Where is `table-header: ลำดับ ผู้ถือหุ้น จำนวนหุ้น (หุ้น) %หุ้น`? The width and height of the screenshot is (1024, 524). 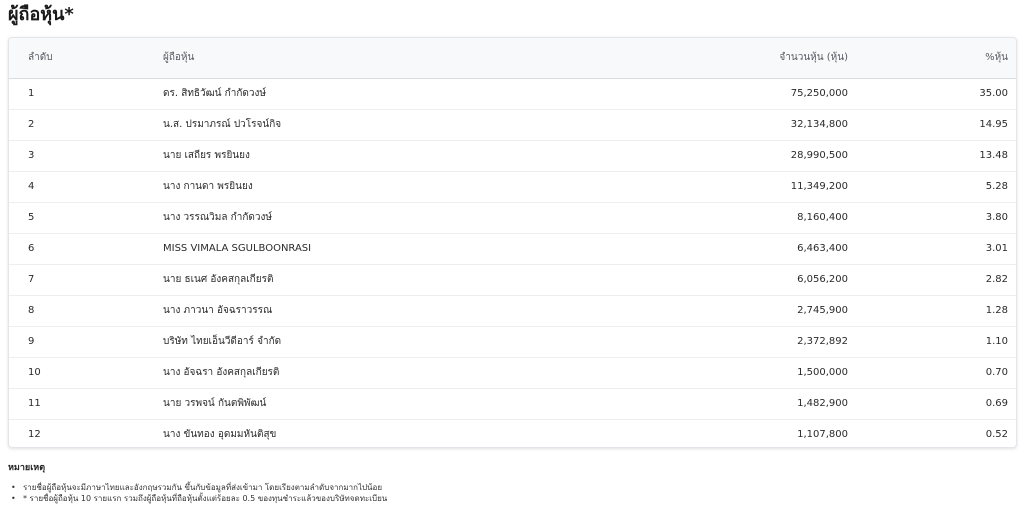 table-header: ลำดับ ผู้ถือหุ้น จำนวนหุ้น (หุ้น) %หุ้น is located at coordinates (512, 58).